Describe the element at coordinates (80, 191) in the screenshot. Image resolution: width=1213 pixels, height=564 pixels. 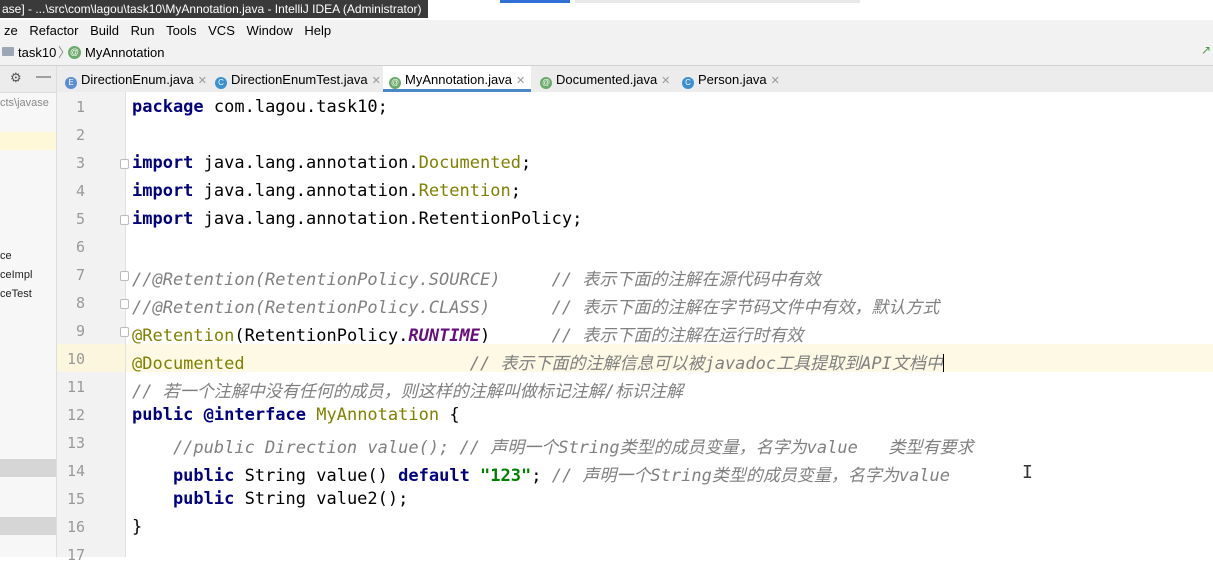
I see `line-number: 4` at that location.